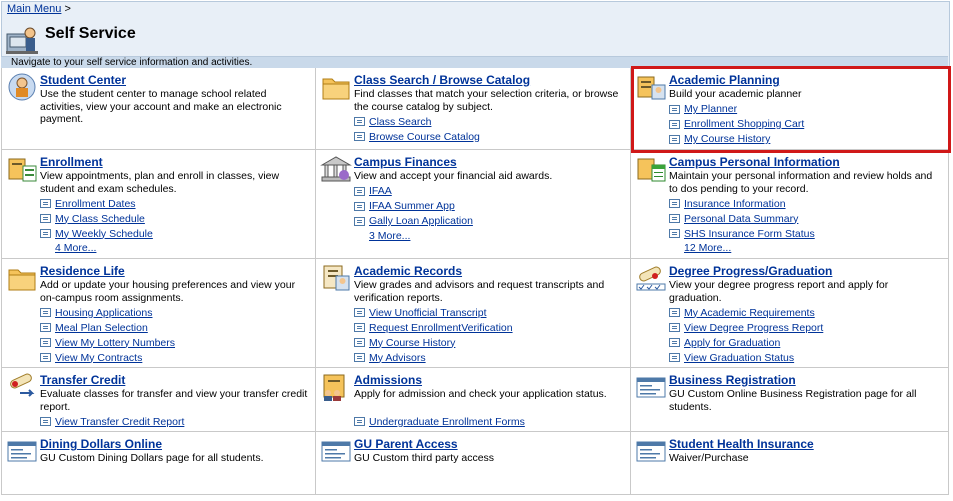  What do you see at coordinates (336, 451) in the screenshot?
I see `page-icon` at bounding box center [336, 451].